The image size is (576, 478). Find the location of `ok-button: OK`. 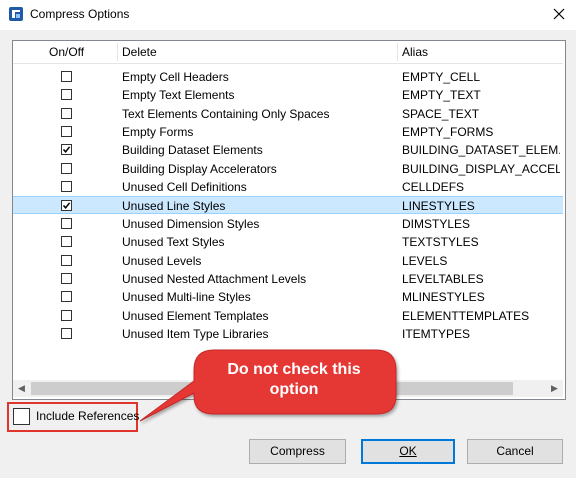

ok-button: OK is located at coordinates (408, 451).